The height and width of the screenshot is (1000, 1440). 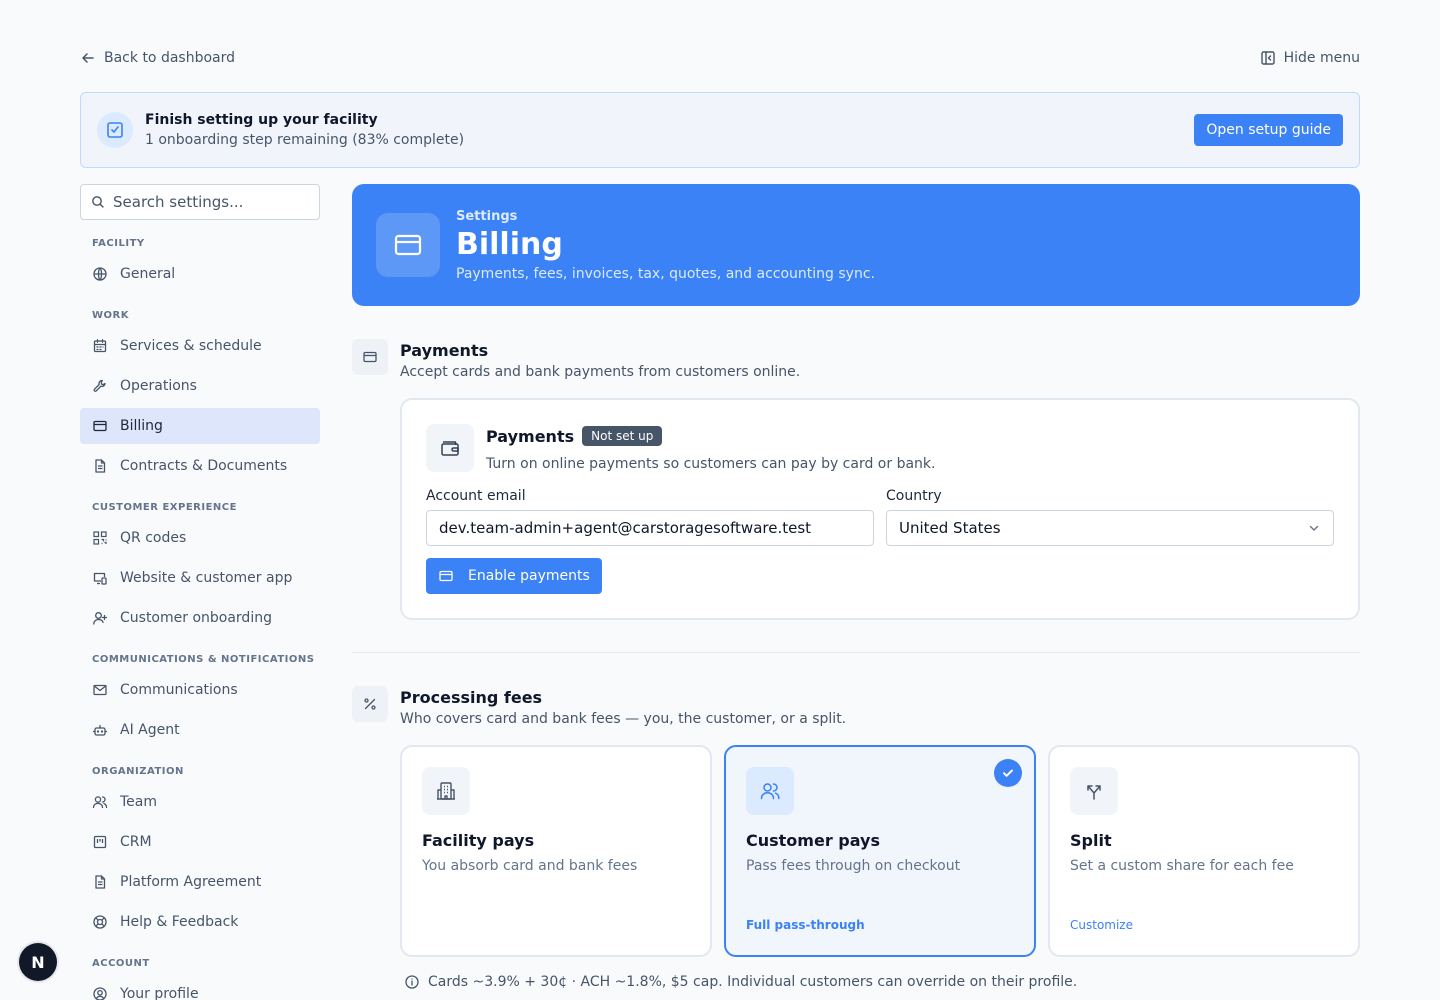 I want to click on mail-icon, so click(x=100, y=690).